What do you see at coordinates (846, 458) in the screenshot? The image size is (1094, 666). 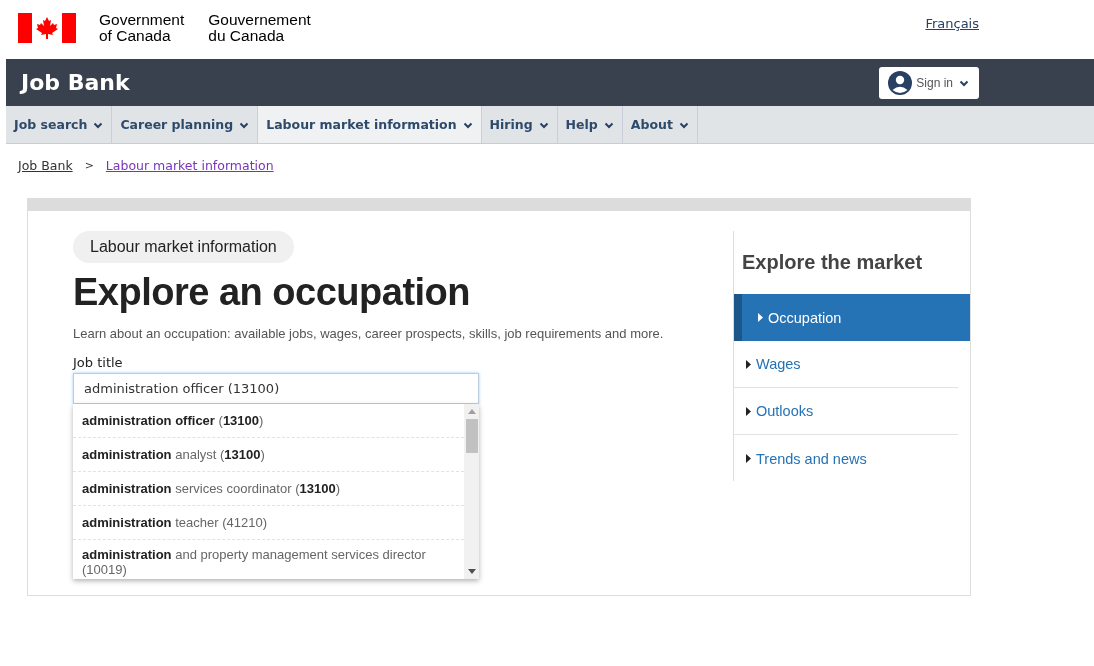 I see `sidebar-item: Trends and news` at bounding box center [846, 458].